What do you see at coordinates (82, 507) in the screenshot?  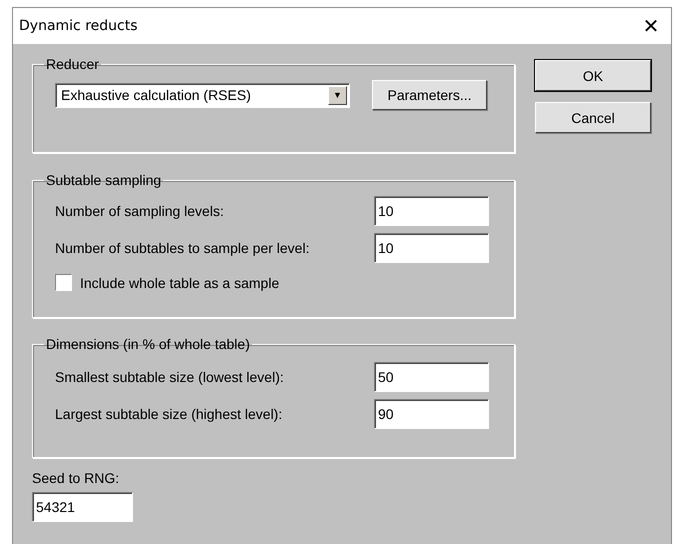 I see `seed-field: 54321` at bounding box center [82, 507].